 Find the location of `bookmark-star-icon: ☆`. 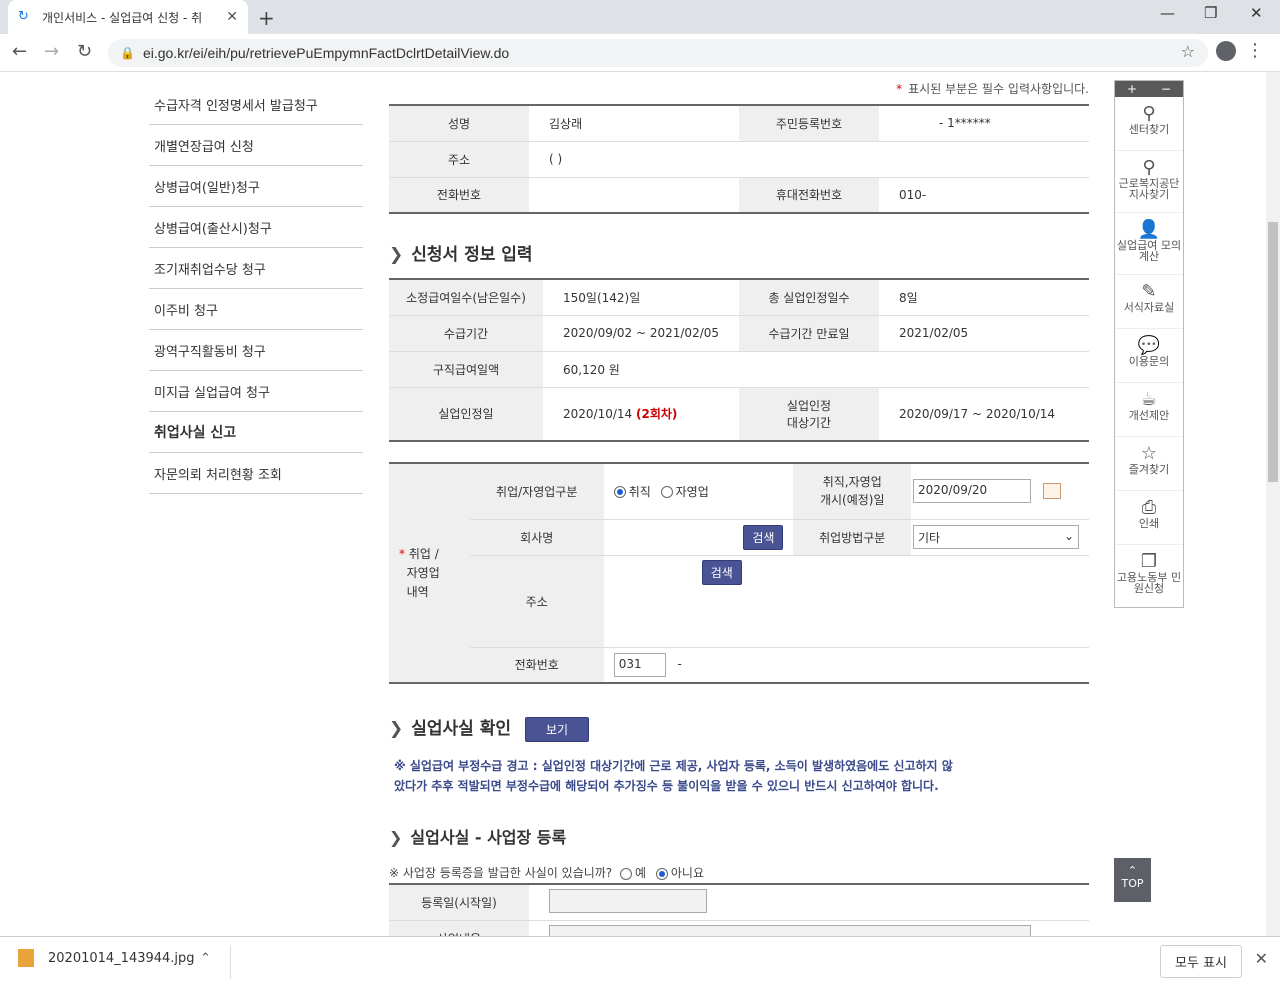

bookmark-star-icon: ☆ is located at coordinates (1188, 51).